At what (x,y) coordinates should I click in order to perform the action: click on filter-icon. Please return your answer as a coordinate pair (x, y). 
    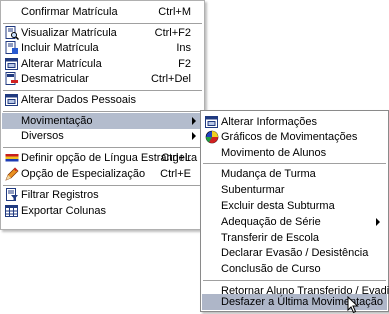
    Looking at the image, I should click on (12, 194).